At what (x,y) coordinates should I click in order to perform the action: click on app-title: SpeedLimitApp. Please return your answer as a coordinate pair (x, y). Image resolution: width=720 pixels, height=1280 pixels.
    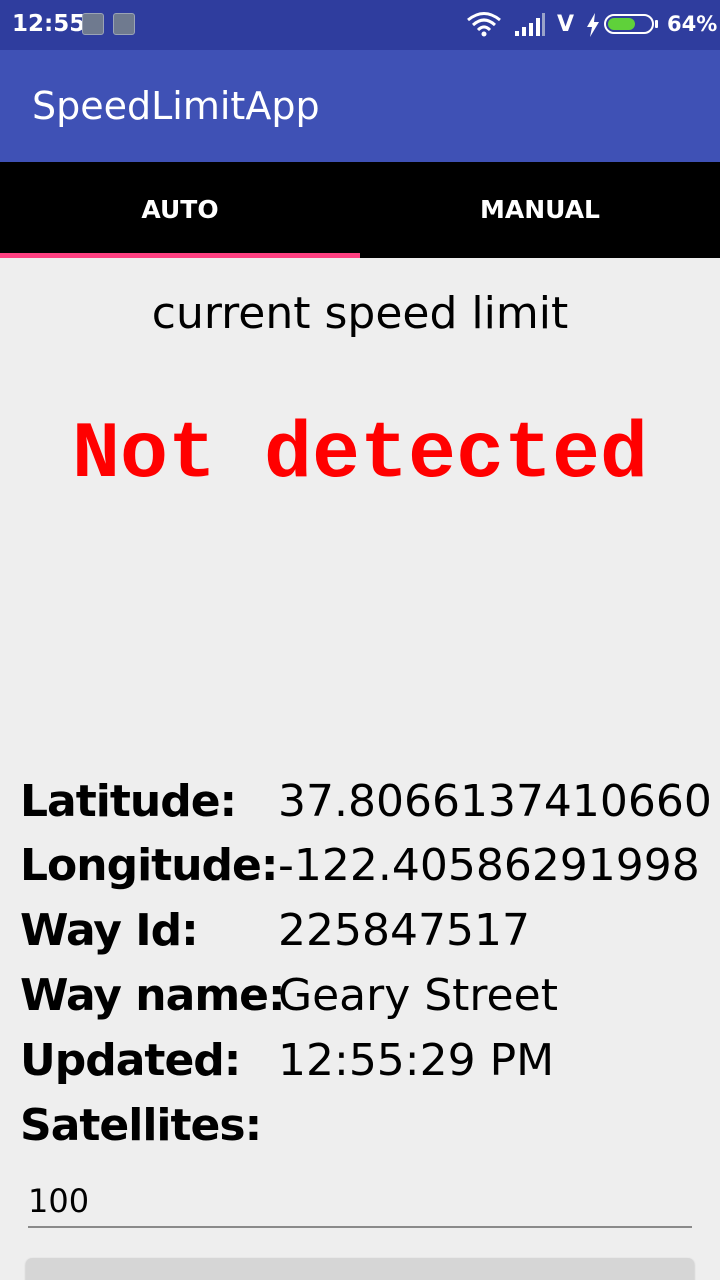
    Looking at the image, I should click on (176, 106).